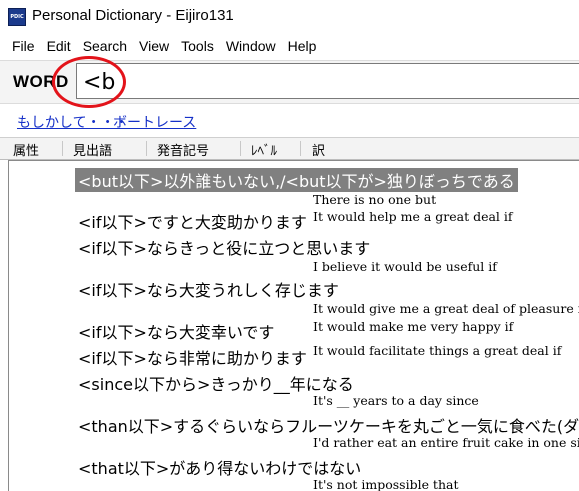 The image size is (579, 491). Describe the element at coordinates (26, 149) in the screenshot. I see `column-attribute: 属性` at that location.